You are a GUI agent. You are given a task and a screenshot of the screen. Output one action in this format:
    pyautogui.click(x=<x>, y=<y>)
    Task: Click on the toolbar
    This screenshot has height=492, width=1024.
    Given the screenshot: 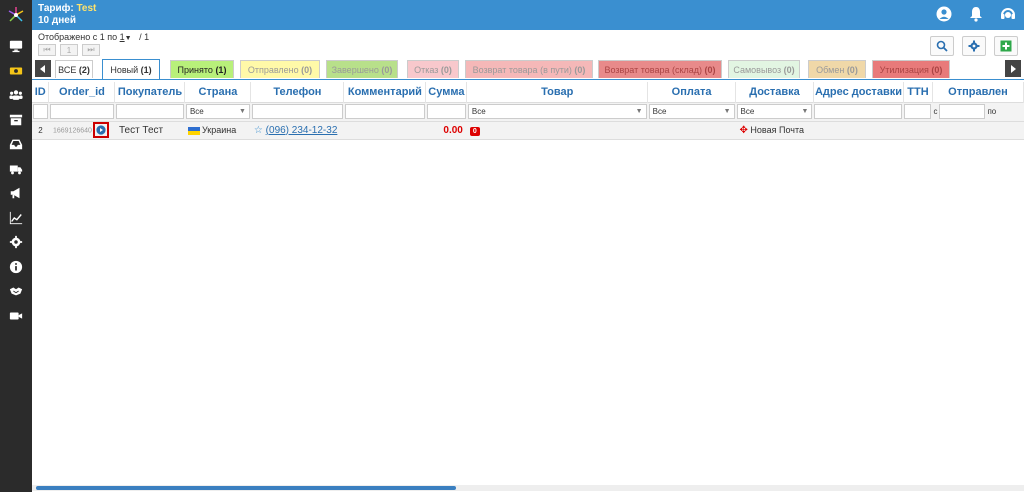 What is the action you would take?
    pyautogui.click(x=974, y=46)
    